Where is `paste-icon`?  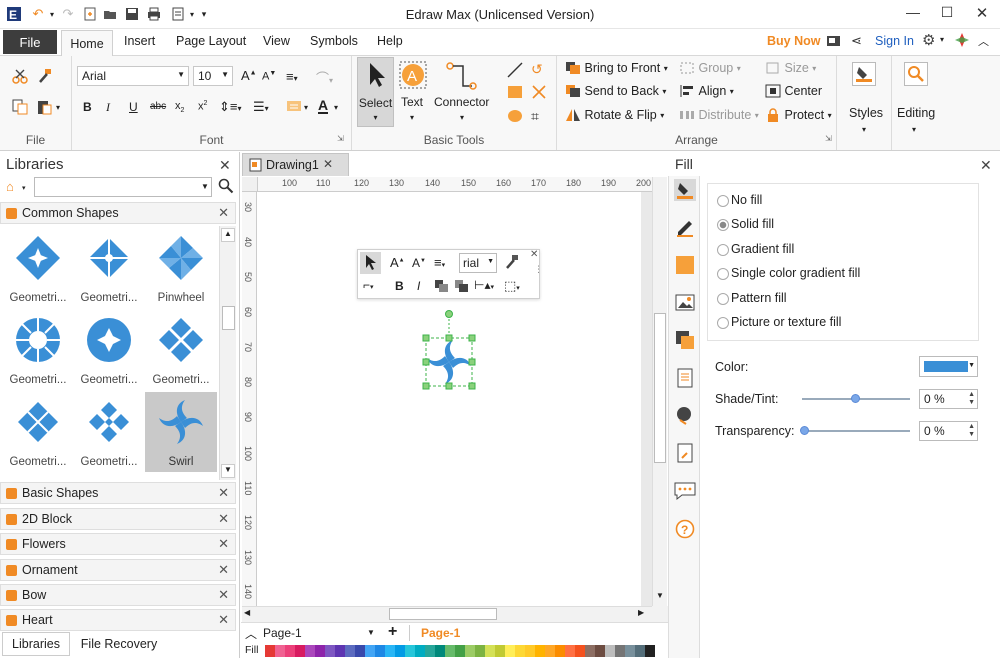
paste-icon is located at coordinates (46, 108).